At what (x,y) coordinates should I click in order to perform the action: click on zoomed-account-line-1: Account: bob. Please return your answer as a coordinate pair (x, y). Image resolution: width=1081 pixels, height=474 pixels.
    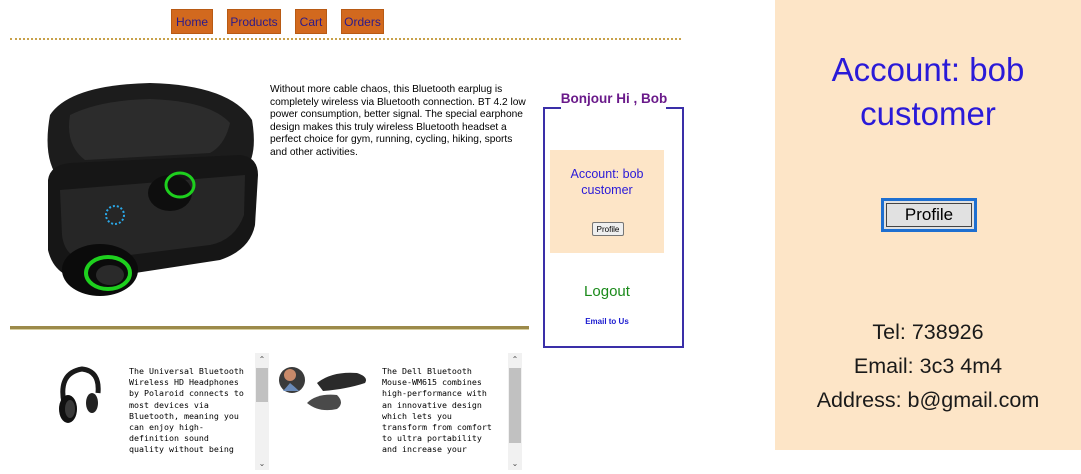
    Looking at the image, I should click on (928, 69).